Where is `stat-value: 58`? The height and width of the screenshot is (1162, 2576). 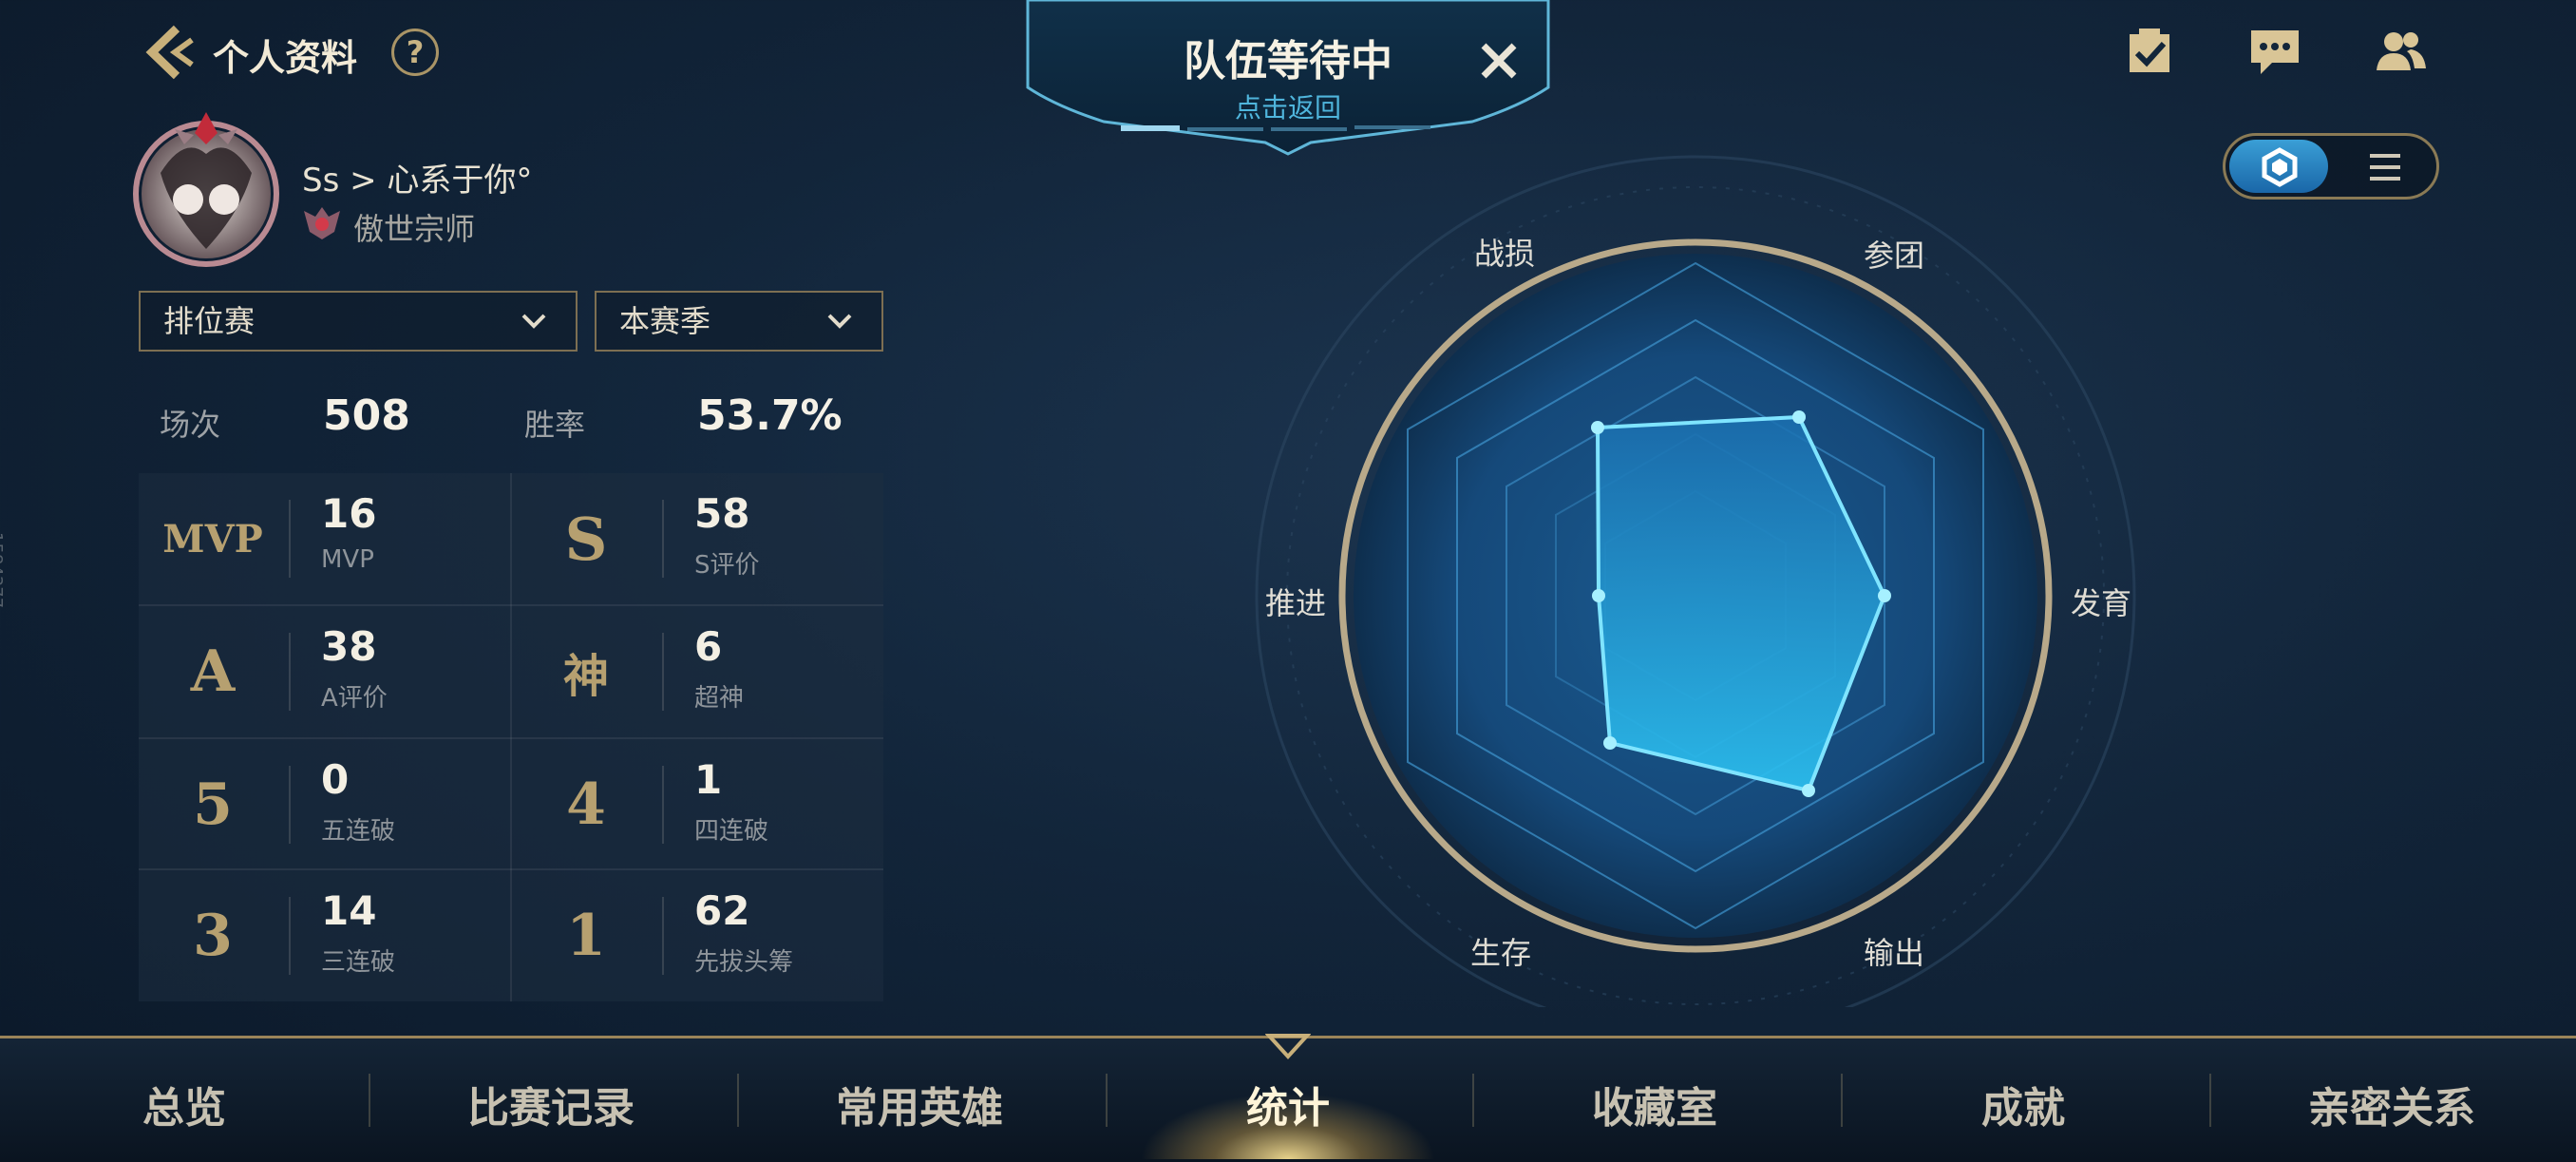
stat-value: 58 is located at coordinates (722, 513).